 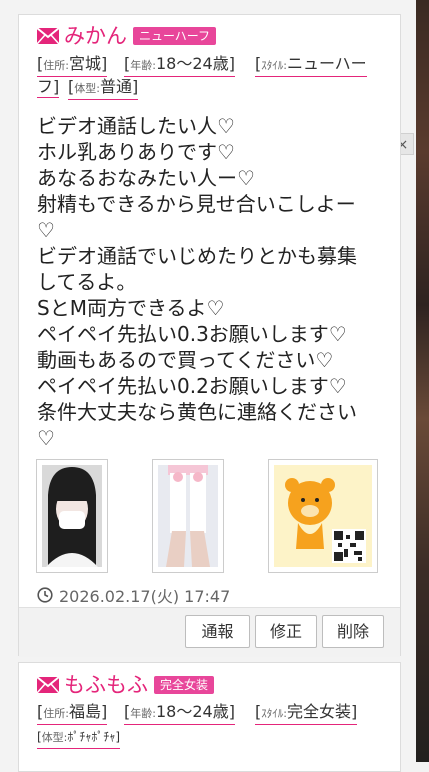 What do you see at coordinates (353, 631) in the screenshot?
I see `delete-button: 削除` at bounding box center [353, 631].